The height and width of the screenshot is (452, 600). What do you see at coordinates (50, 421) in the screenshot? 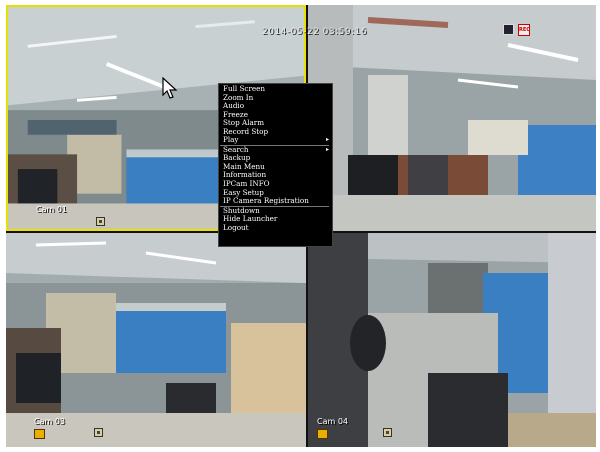
I see `camera-label-3: Cam 03` at bounding box center [50, 421].